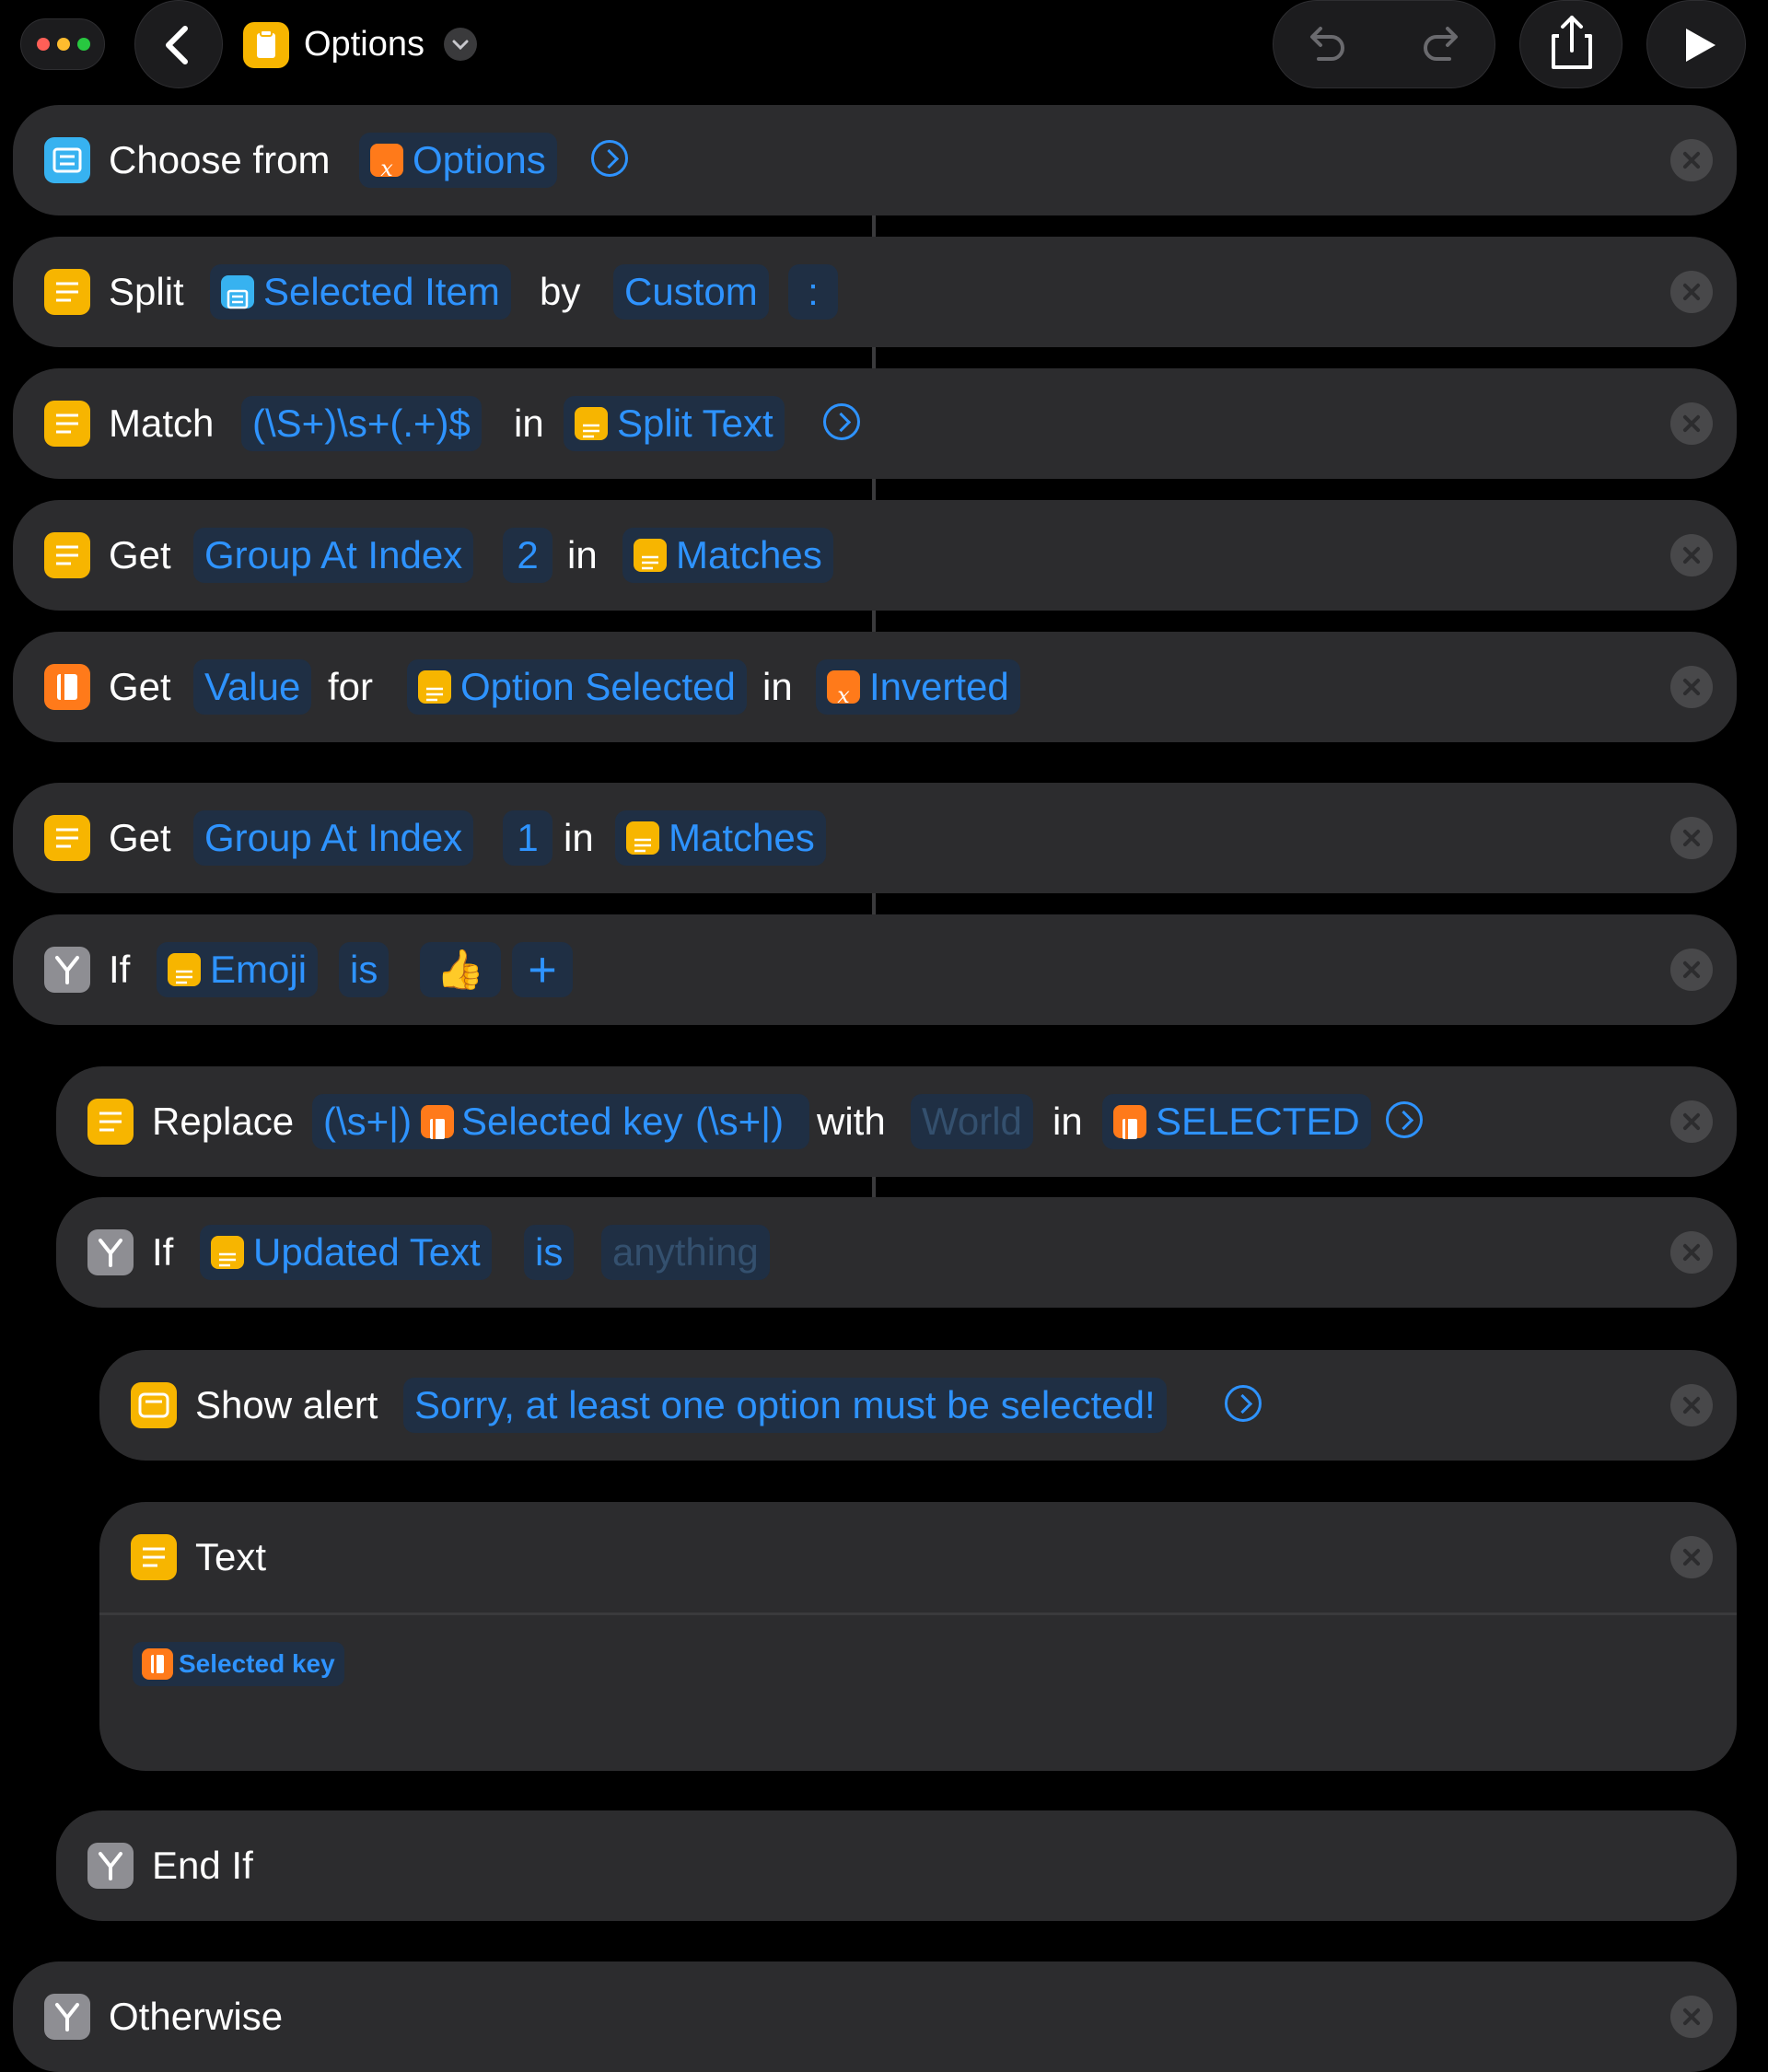  Describe the element at coordinates (685, 1252) in the screenshot. I see `condition-value-field: anything` at that location.